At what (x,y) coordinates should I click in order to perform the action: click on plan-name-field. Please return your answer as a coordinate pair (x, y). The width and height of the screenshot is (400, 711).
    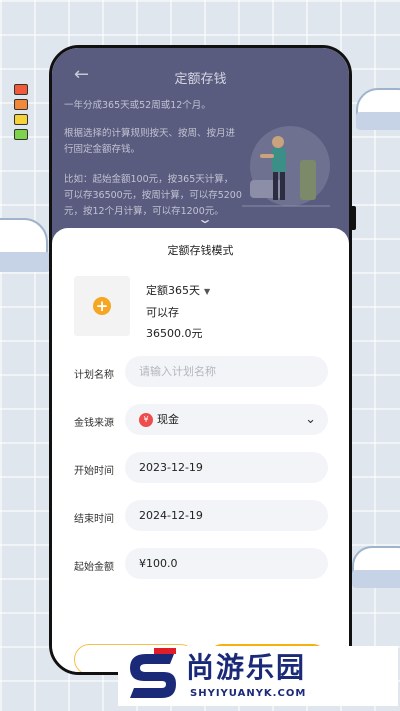
    Looking at the image, I should click on (226, 371).